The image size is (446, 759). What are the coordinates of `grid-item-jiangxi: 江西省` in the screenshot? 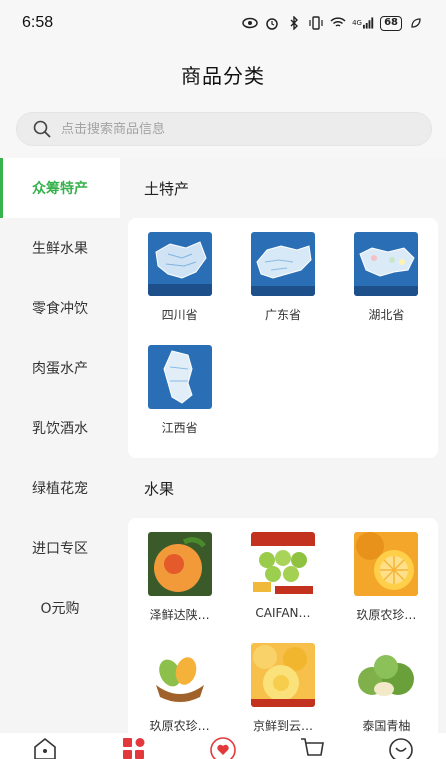 It's located at (179, 401).